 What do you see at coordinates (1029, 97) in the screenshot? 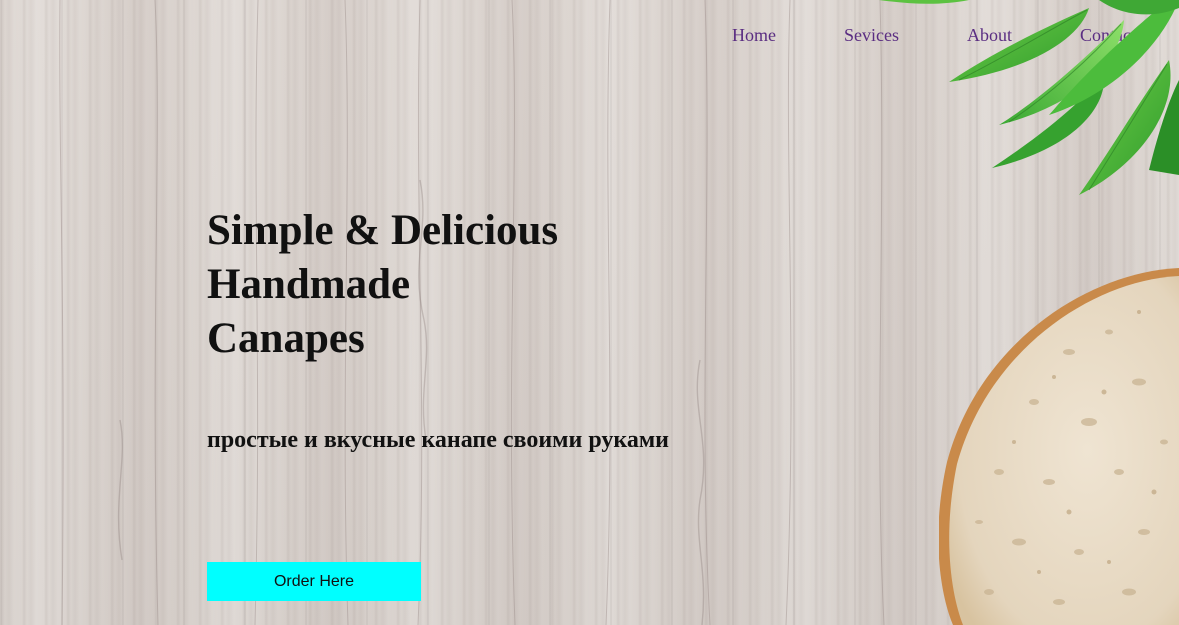
I see `green-leaves-image` at bounding box center [1029, 97].